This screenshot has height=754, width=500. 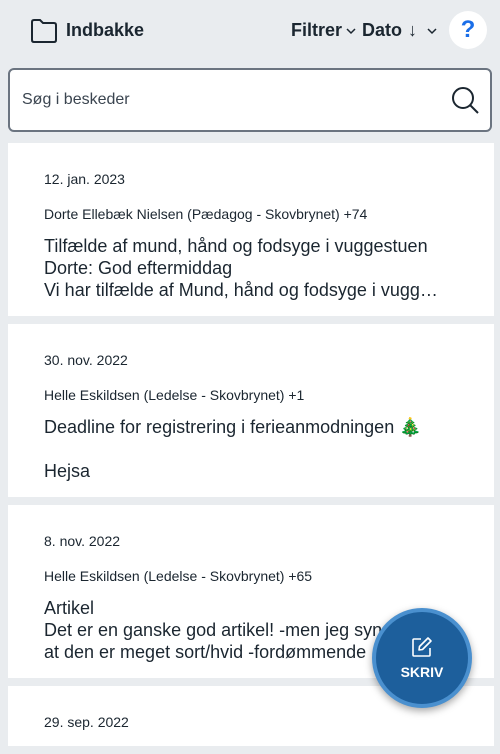 I want to click on help-button: ?, so click(x=468, y=30).